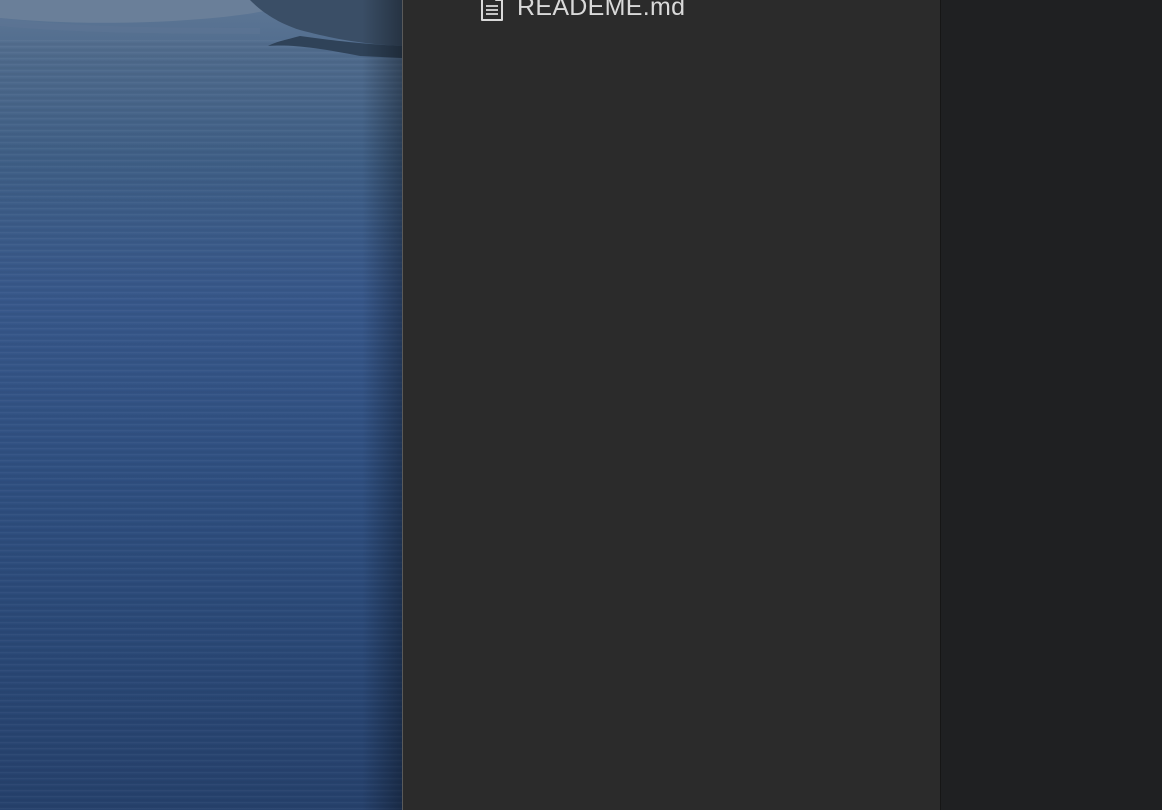 The image size is (1162, 810). I want to click on document-icon, so click(492, 11).